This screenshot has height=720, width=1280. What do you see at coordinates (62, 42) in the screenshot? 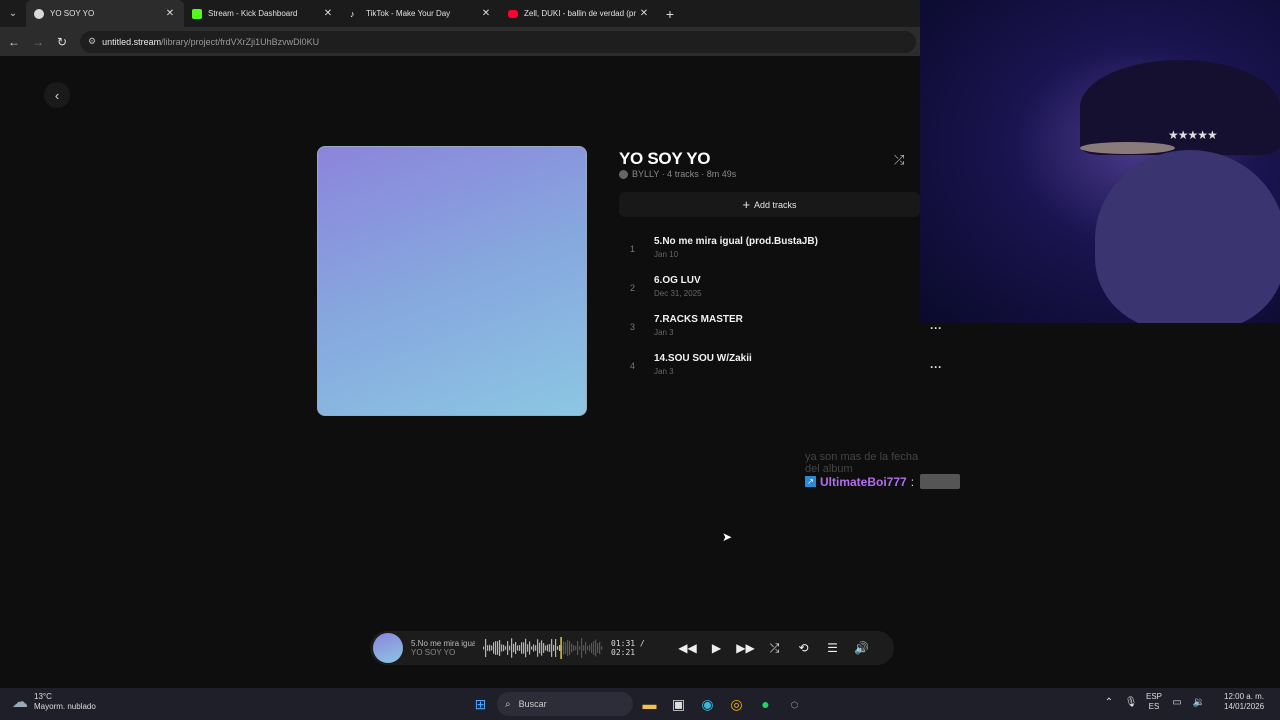
I see `reload-icon: ↻` at bounding box center [62, 42].